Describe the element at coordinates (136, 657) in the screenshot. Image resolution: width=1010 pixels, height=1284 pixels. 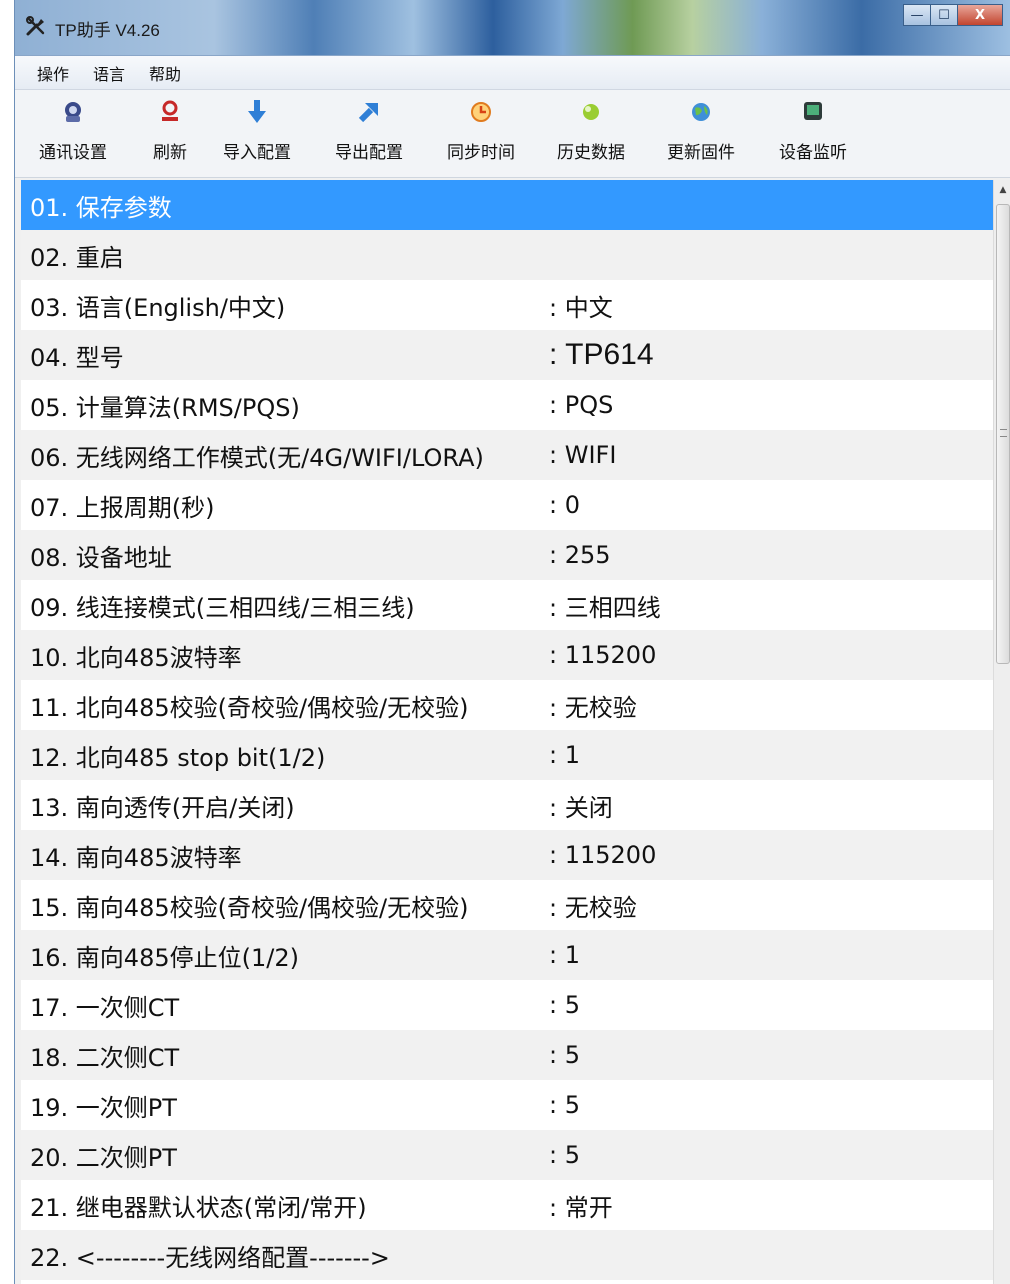
I see `param-label: 10. 北向485波特率` at that location.